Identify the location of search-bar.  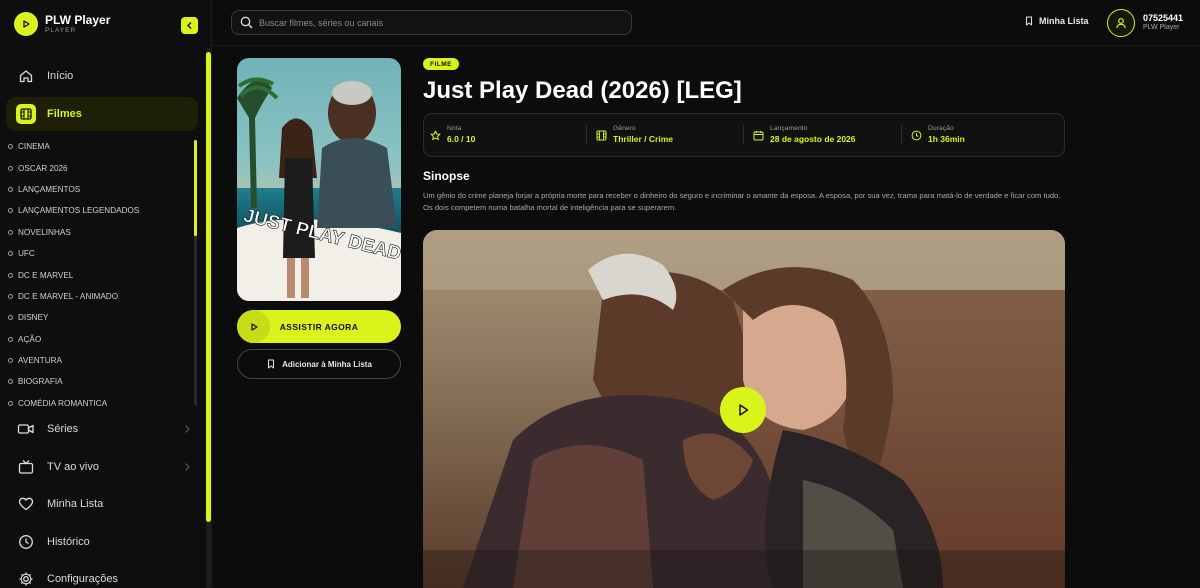
(431, 22).